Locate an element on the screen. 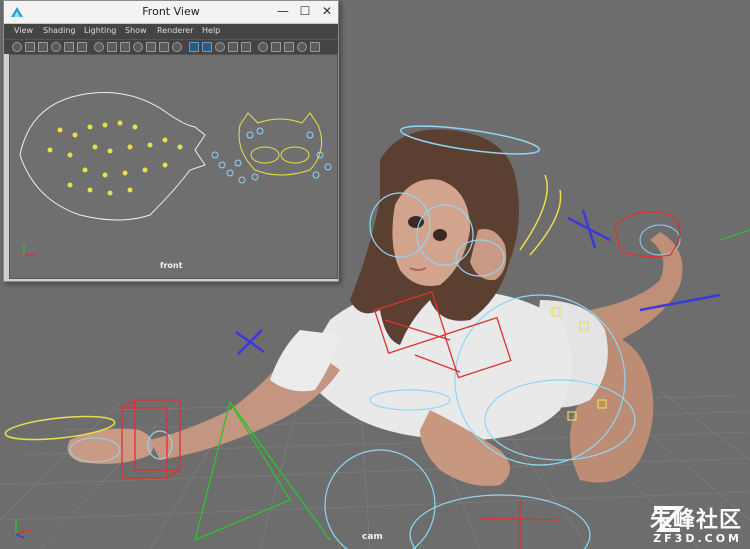 This screenshot has height=549, width=750. window-titlebar: Front View — ☐ ✕ is located at coordinates (171, 12).